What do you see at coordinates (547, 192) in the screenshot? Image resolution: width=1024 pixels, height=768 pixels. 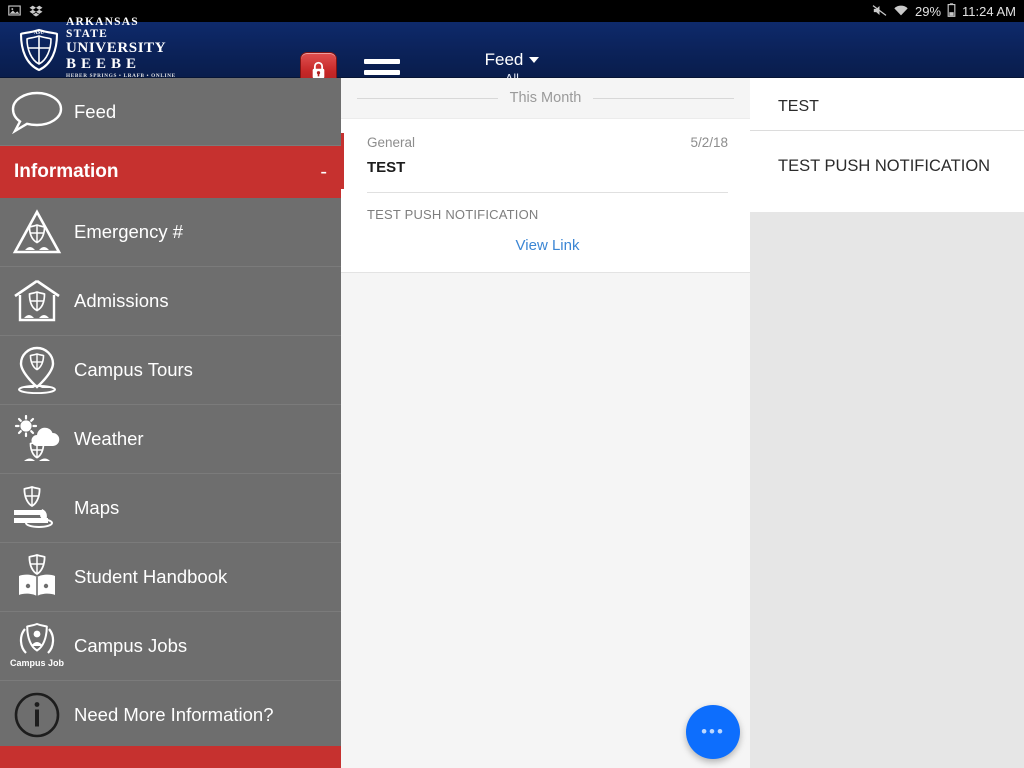 I see `feed-card-divider` at bounding box center [547, 192].